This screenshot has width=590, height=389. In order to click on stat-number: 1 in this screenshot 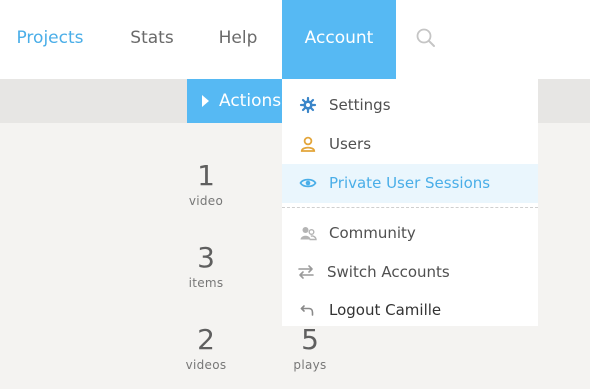, I will do `click(206, 175)`.